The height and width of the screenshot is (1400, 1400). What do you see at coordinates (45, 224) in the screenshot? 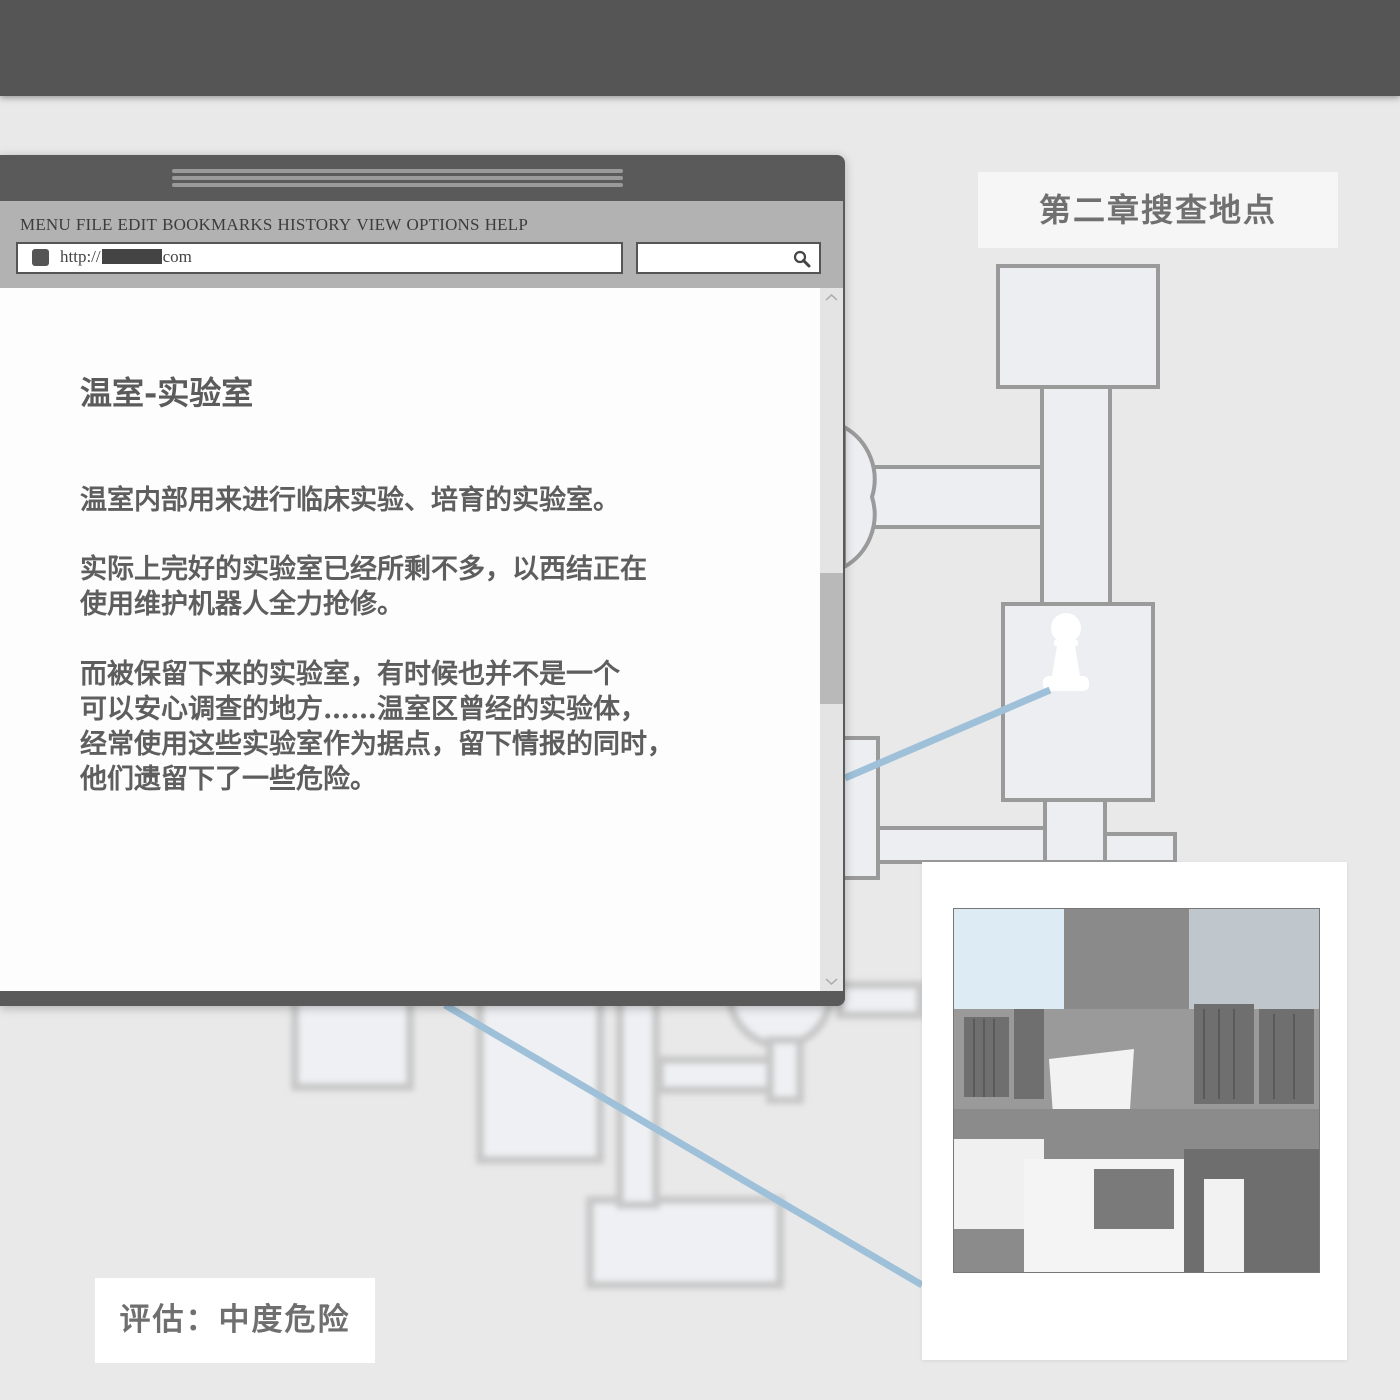
I see `menu-item-menu: MENU` at bounding box center [45, 224].